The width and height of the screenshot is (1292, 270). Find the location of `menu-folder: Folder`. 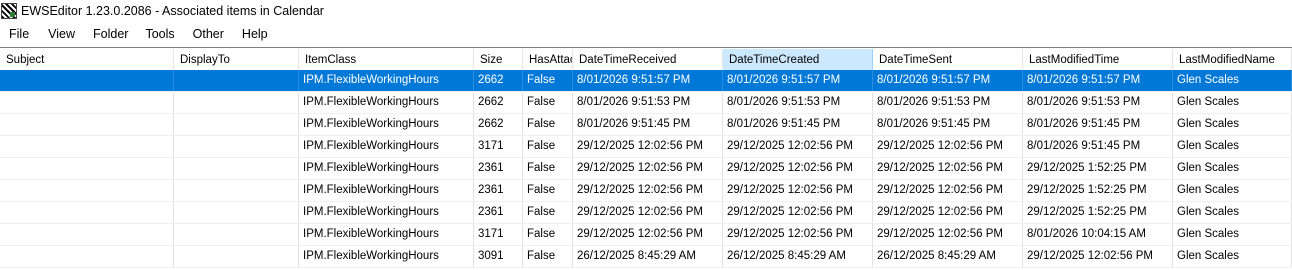

menu-folder: Folder is located at coordinates (110, 34).